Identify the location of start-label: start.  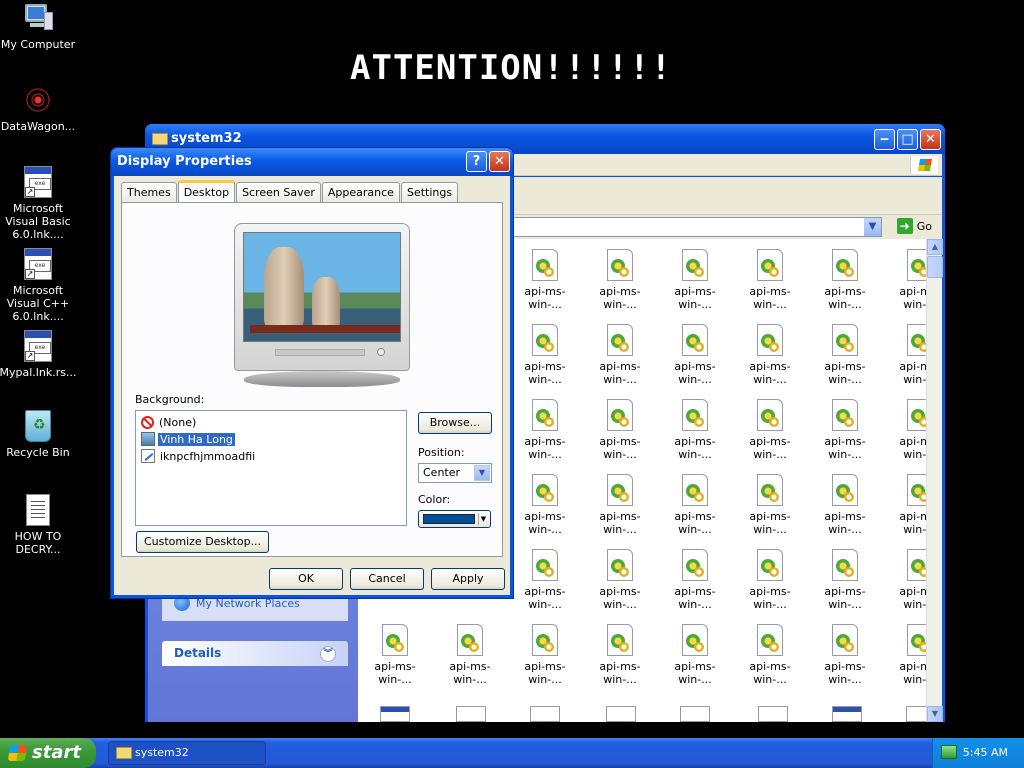
(56, 752).